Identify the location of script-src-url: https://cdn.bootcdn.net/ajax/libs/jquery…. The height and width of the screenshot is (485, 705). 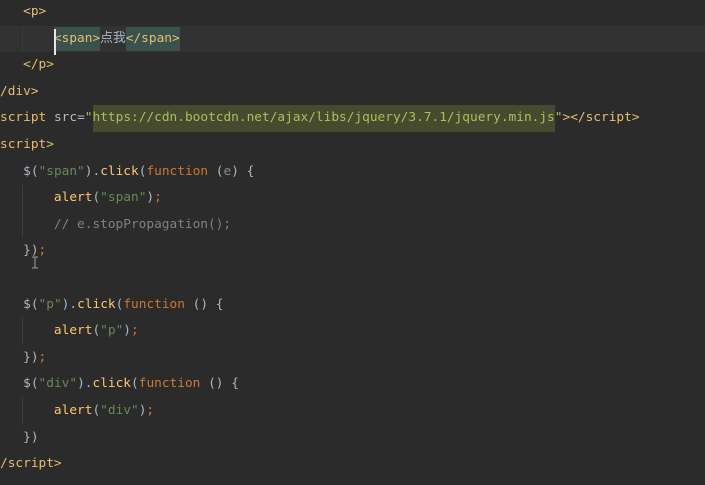
(323, 118).